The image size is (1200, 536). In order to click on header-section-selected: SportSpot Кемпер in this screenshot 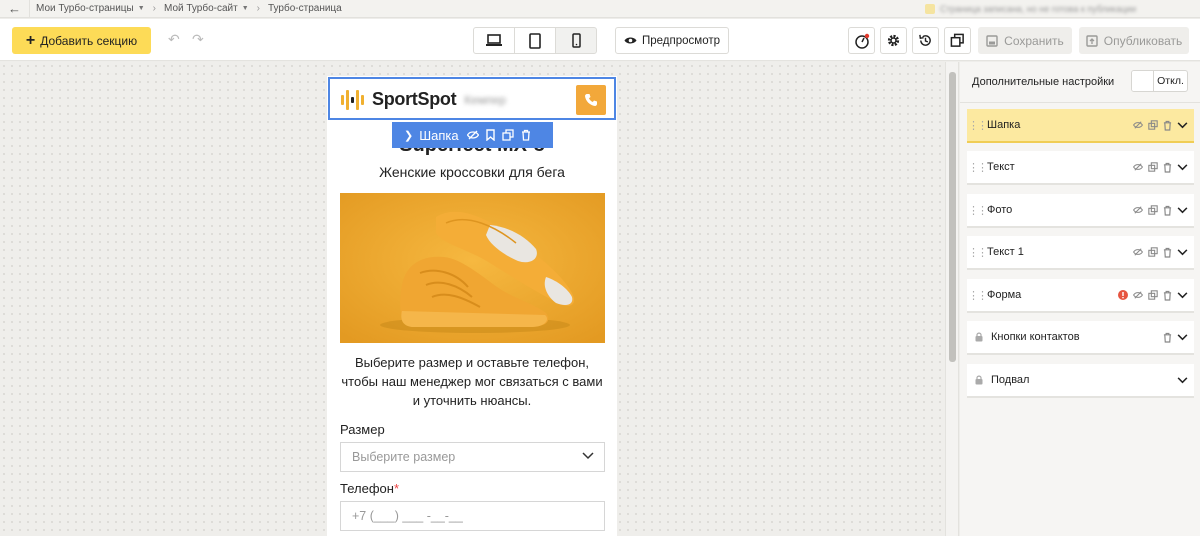, I will do `click(472, 98)`.